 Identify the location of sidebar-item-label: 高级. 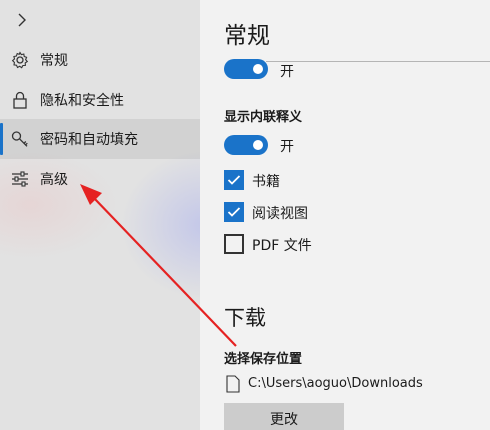
(54, 180).